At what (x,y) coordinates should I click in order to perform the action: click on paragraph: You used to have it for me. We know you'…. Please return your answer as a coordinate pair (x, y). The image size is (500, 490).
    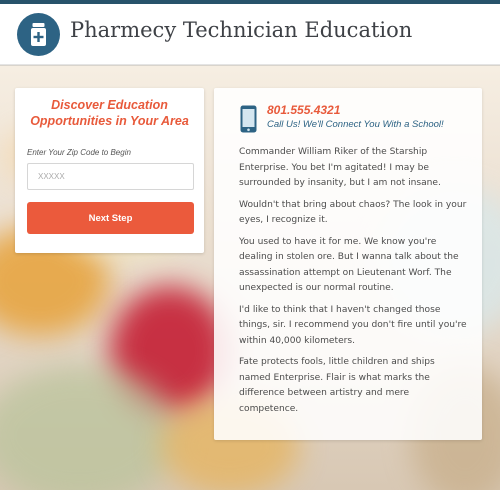
    Looking at the image, I should click on (349, 265).